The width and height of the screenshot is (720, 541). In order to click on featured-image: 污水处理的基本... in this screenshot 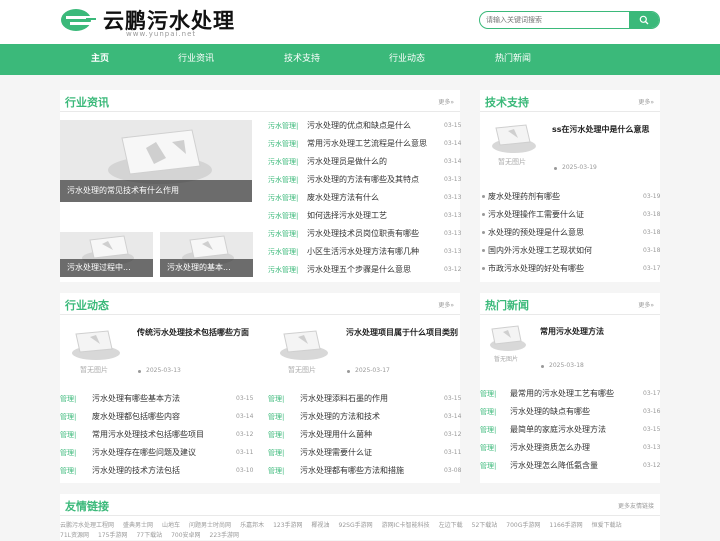, I will do `click(206, 254)`.